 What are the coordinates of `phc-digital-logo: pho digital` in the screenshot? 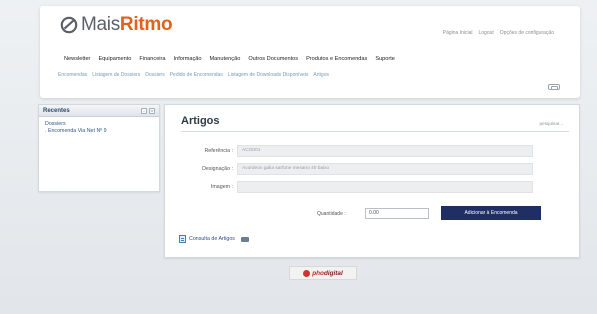 It's located at (323, 273).